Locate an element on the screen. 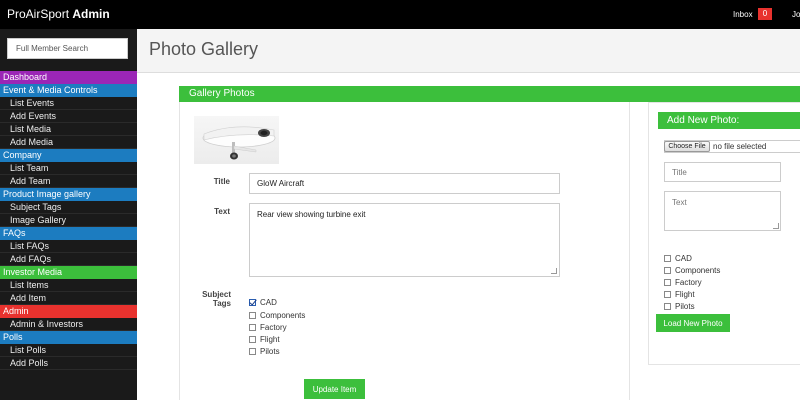 The height and width of the screenshot is (400, 800). nav-item-list-polls: List Polls is located at coordinates (68, 350).